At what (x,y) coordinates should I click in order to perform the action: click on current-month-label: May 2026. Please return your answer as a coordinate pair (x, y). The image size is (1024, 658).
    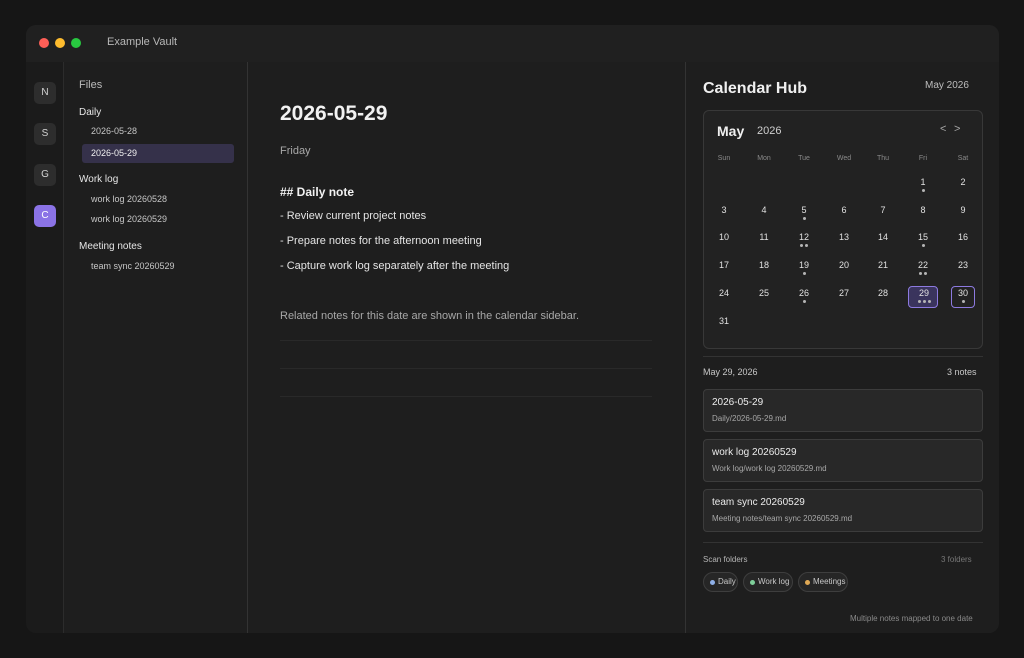
    Looking at the image, I should click on (947, 85).